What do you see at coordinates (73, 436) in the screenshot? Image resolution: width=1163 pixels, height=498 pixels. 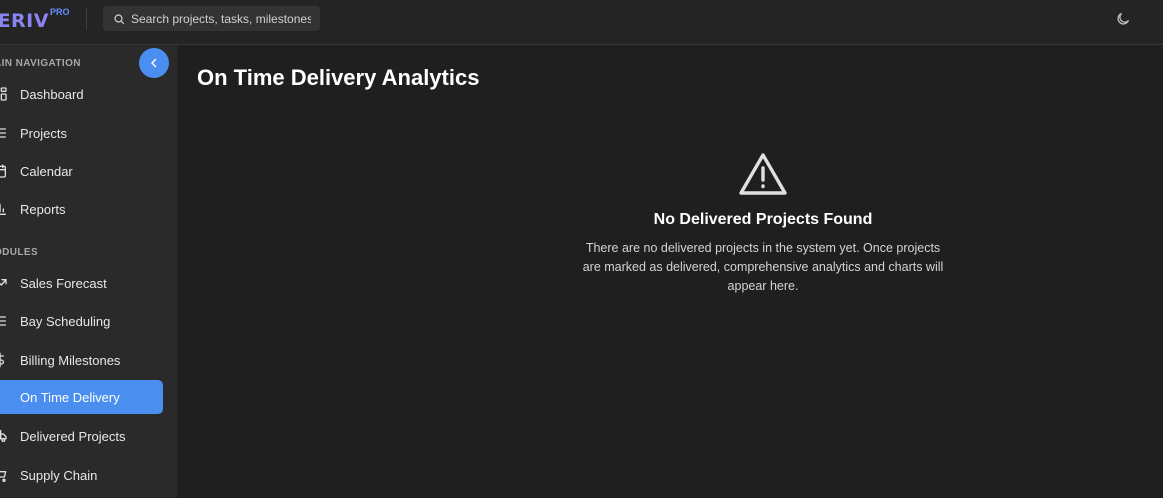 I see `sidebar-item-label: Delivered Projects` at bounding box center [73, 436].